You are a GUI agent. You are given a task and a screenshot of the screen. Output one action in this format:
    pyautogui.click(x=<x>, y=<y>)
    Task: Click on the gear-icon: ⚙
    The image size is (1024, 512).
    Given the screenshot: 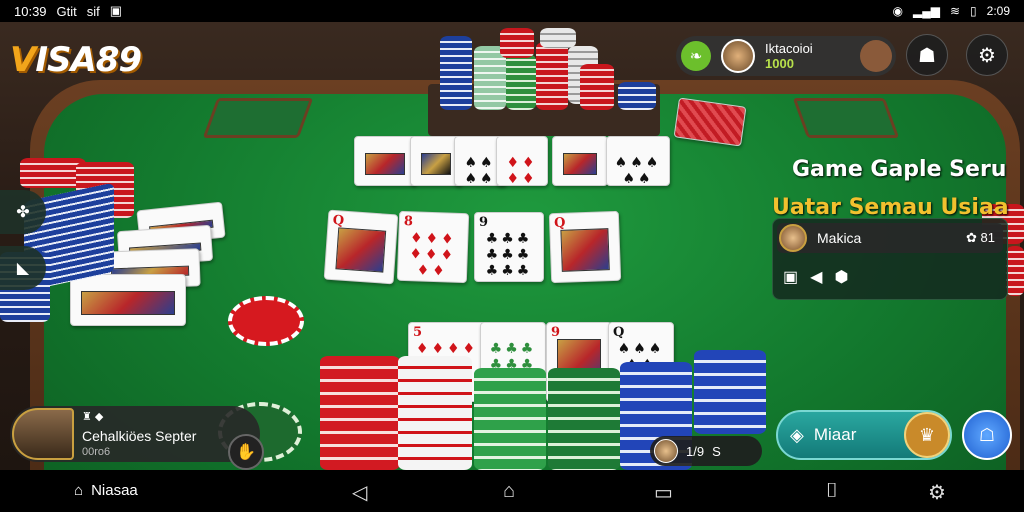 What is the action you would take?
    pyautogui.click(x=987, y=55)
    